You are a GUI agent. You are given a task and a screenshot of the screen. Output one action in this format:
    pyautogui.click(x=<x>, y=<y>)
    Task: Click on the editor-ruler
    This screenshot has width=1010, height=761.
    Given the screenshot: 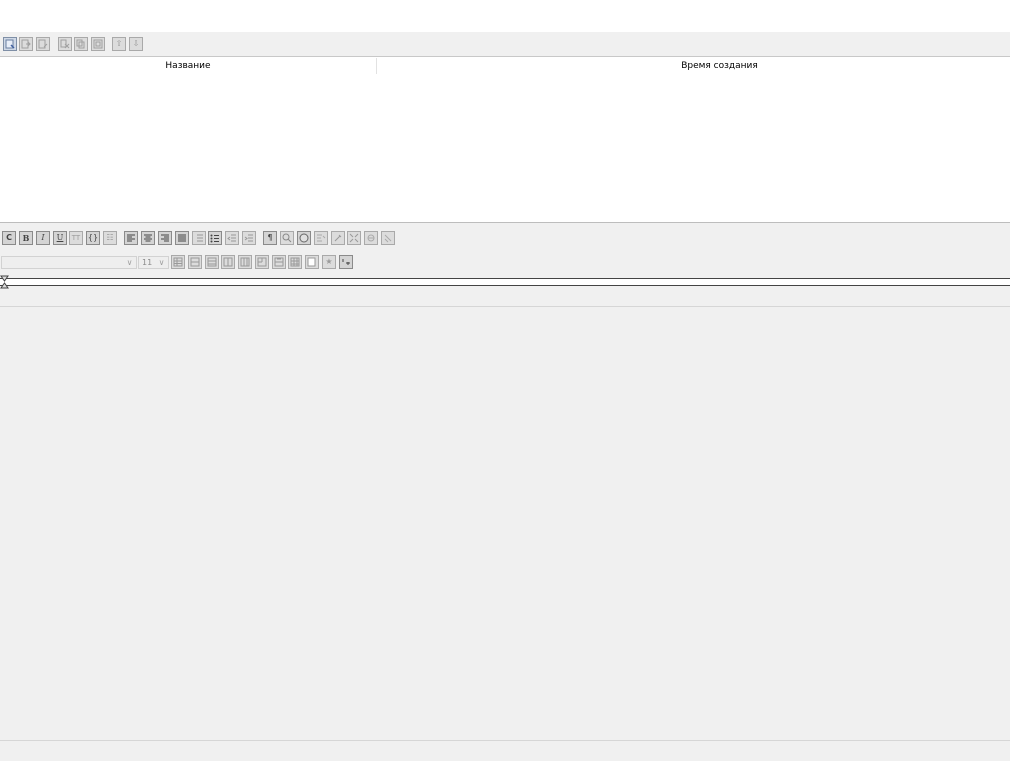 What is the action you would take?
    pyautogui.click(x=505, y=282)
    